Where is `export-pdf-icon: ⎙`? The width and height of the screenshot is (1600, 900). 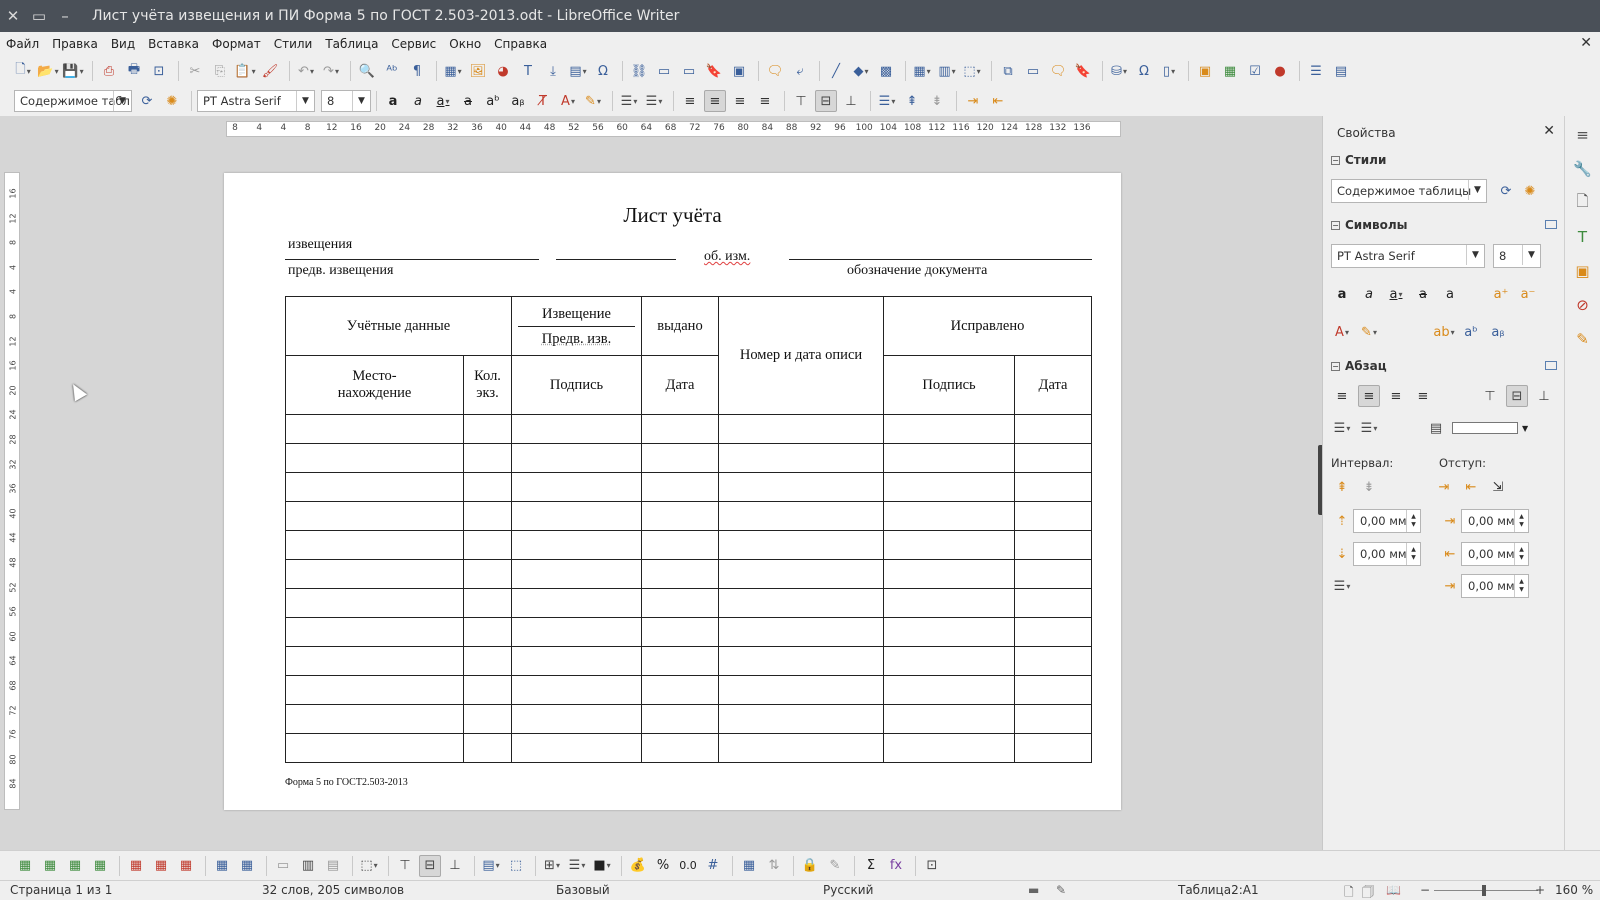
export-pdf-icon: ⎙ is located at coordinates (109, 71).